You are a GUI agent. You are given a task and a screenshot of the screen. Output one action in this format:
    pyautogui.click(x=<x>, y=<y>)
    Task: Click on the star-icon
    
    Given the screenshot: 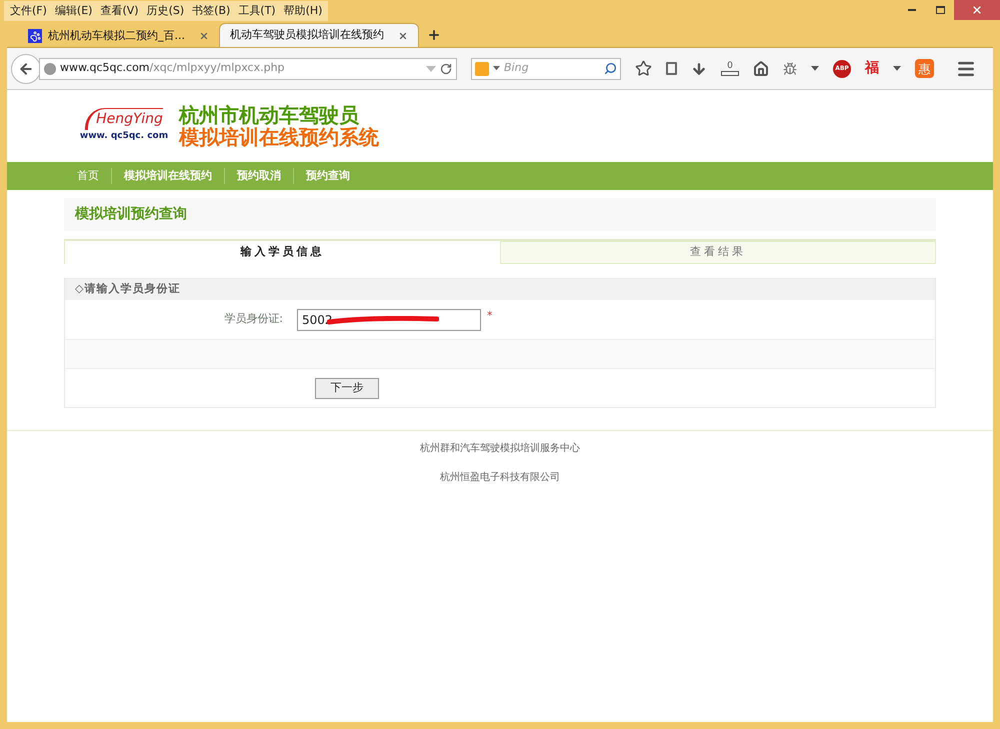 What is the action you would take?
    pyautogui.click(x=643, y=68)
    